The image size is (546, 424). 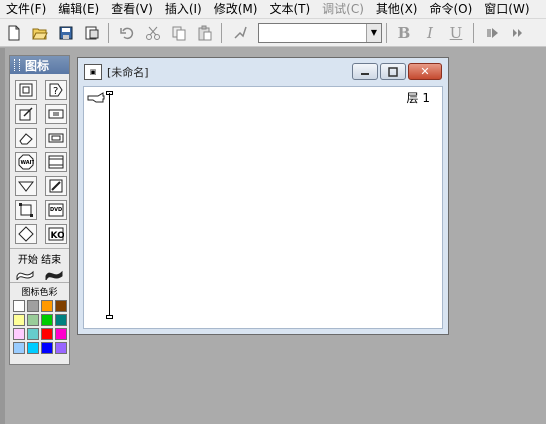 What do you see at coordinates (56, 186) in the screenshot?
I see `digital-movie-icon-button` at bounding box center [56, 186].